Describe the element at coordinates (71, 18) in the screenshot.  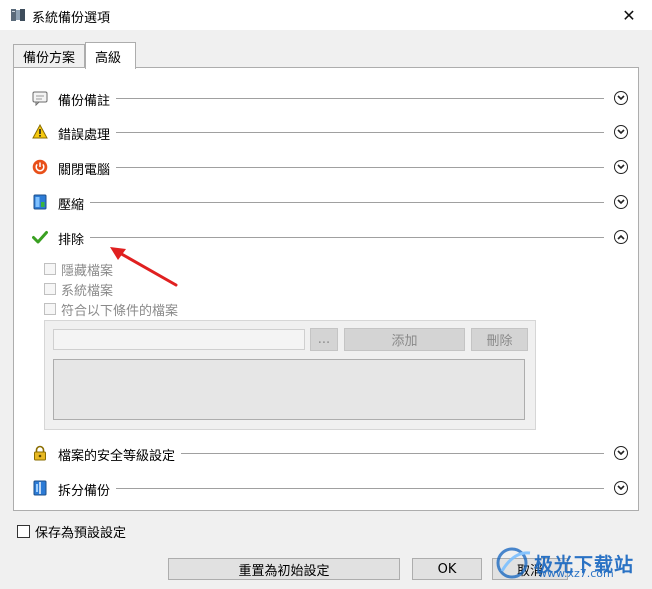
I see `window-title: 系統備份選項` at that location.